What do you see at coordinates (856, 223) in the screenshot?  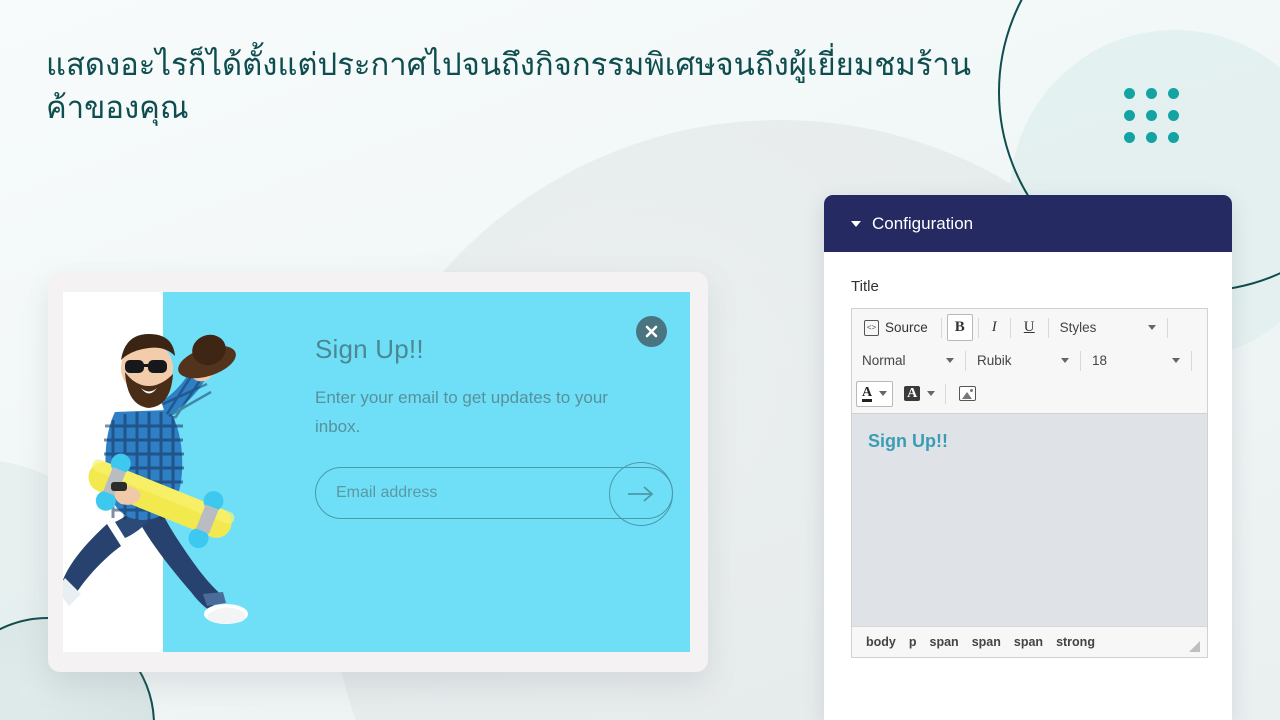 I see `caret-down-icon` at bounding box center [856, 223].